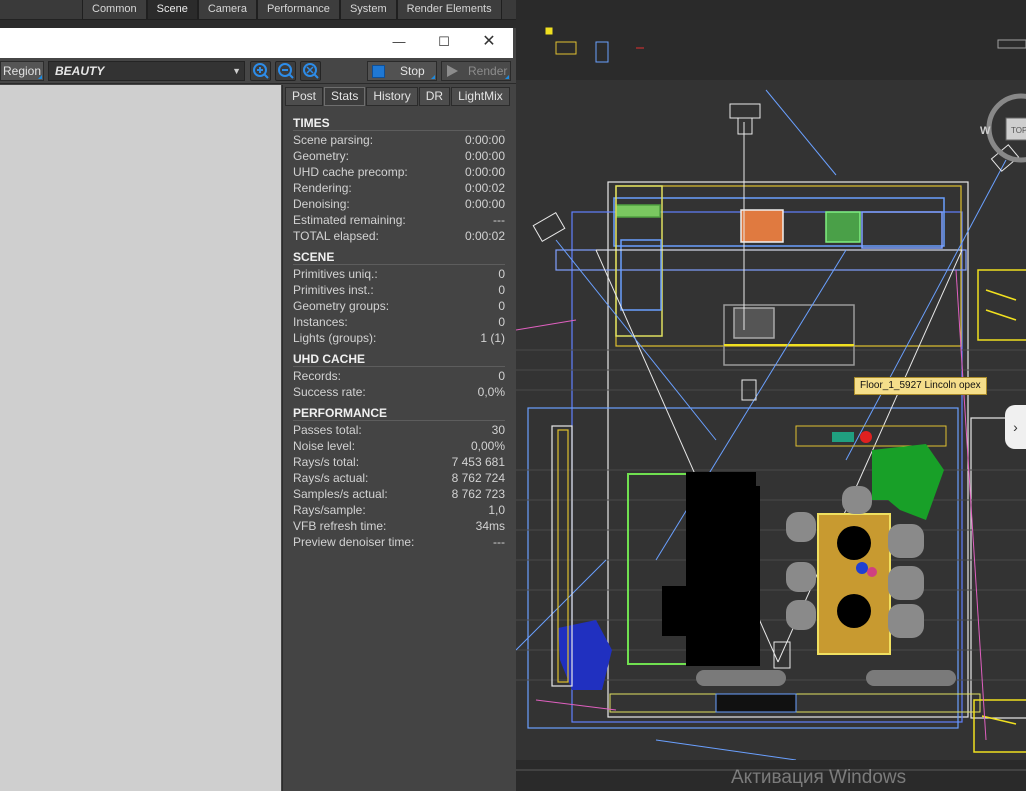  I want to click on stats-row-label: Records:, so click(317, 376).